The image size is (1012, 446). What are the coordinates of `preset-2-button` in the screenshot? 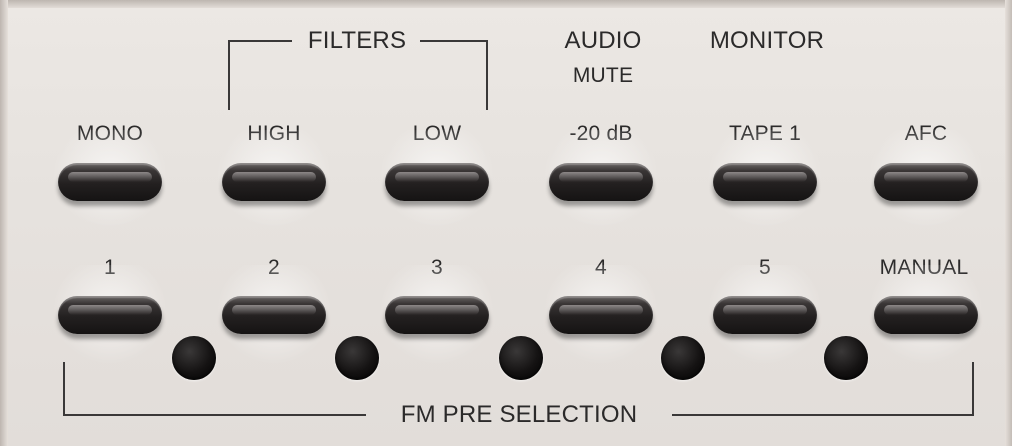 It's located at (274, 315).